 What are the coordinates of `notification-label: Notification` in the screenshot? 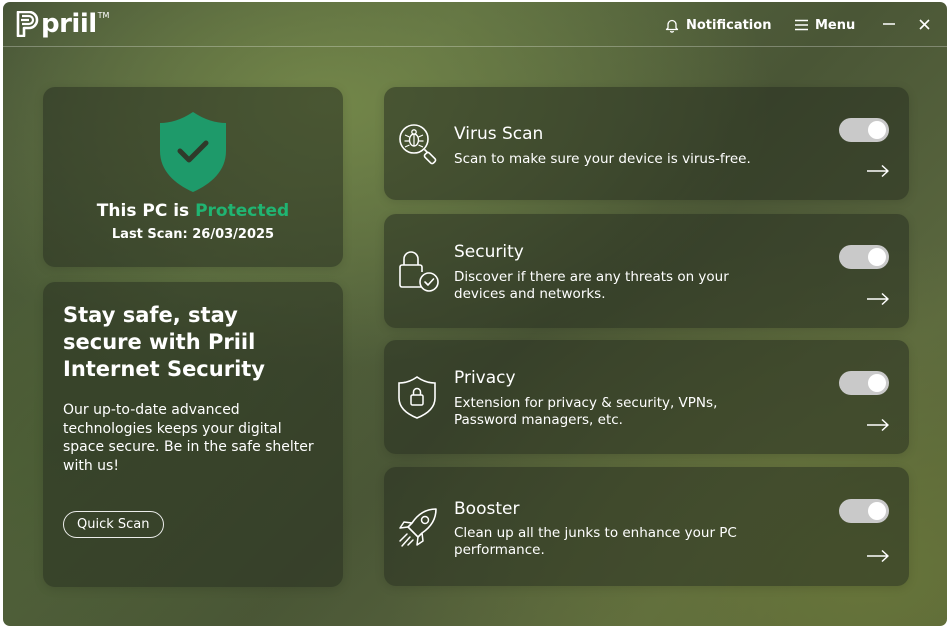 It's located at (729, 25).